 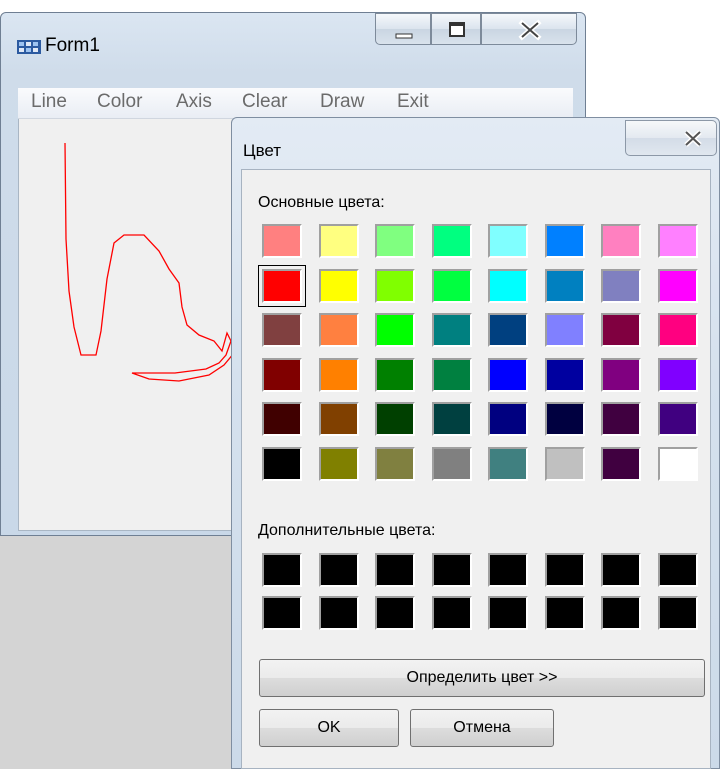 I want to click on minimize-button, so click(x=403, y=29).